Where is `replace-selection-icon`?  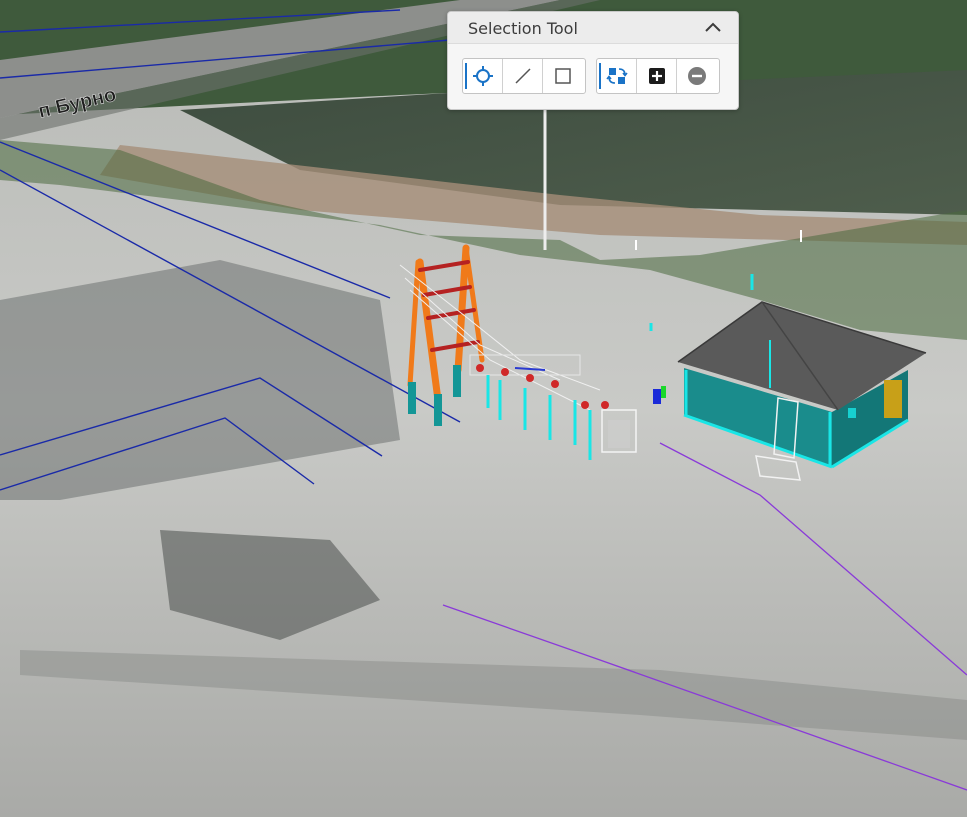 replace-selection-icon is located at coordinates (616, 76).